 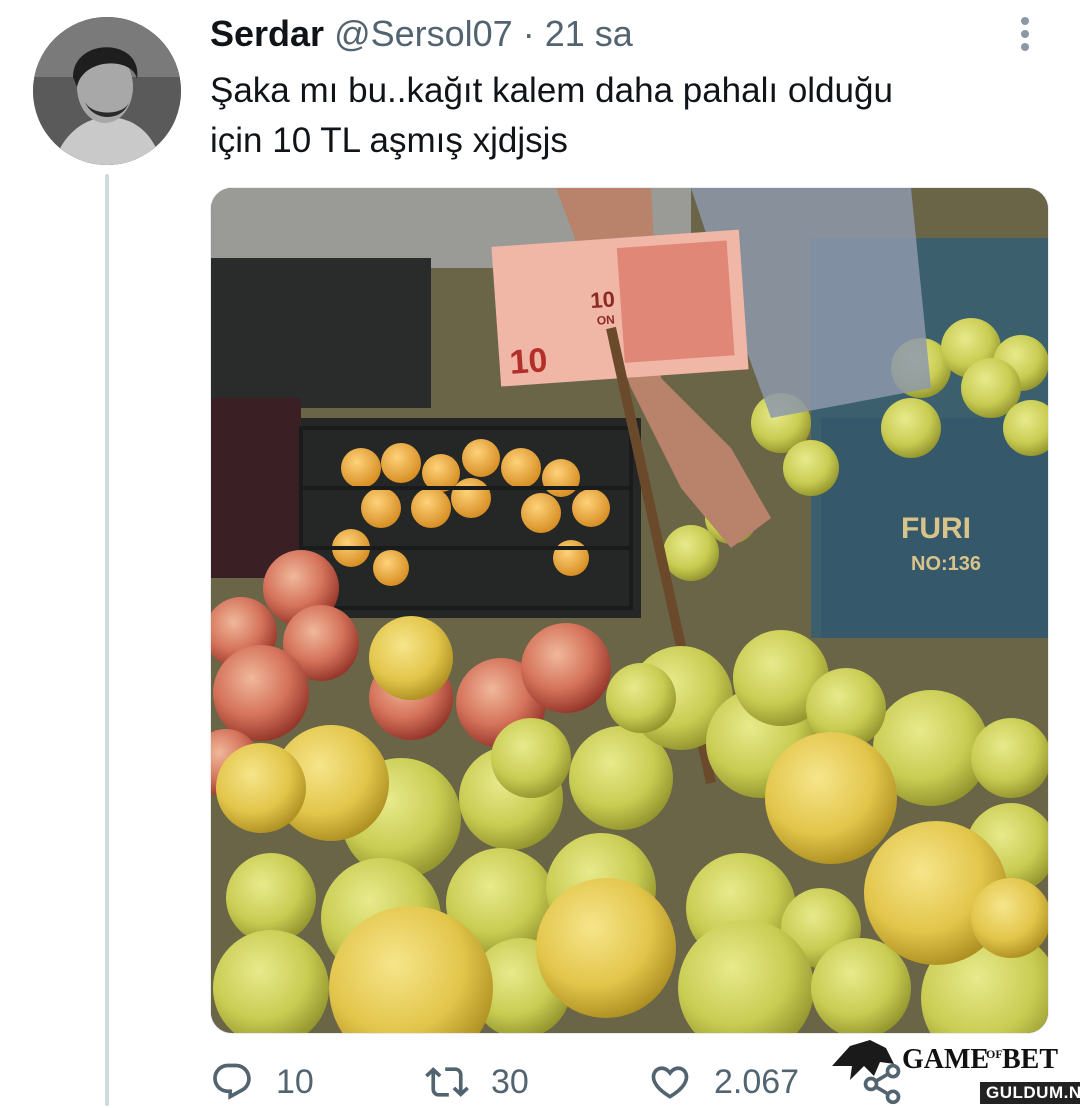 I want to click on svg-text: NO:136, so click(x=946, y=564).